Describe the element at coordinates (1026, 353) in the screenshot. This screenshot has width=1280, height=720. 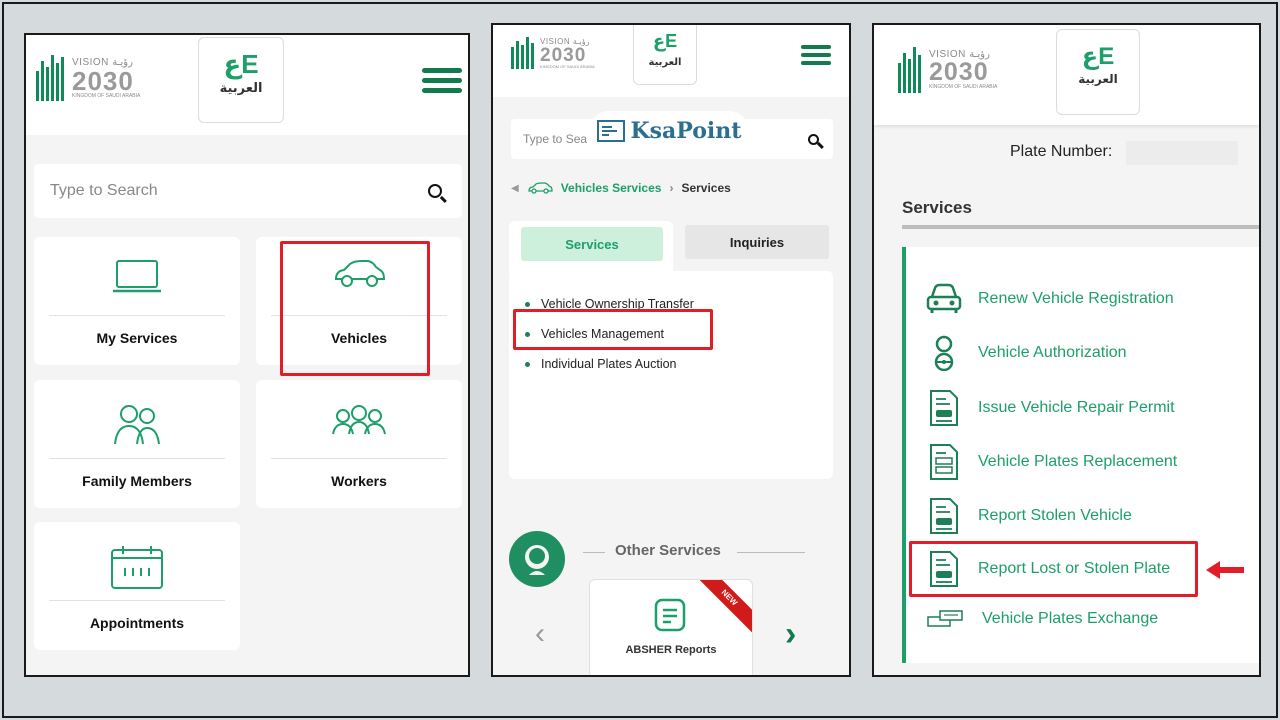
I see `service-vehicle-authorization: Vehicle Authorization` at that location.